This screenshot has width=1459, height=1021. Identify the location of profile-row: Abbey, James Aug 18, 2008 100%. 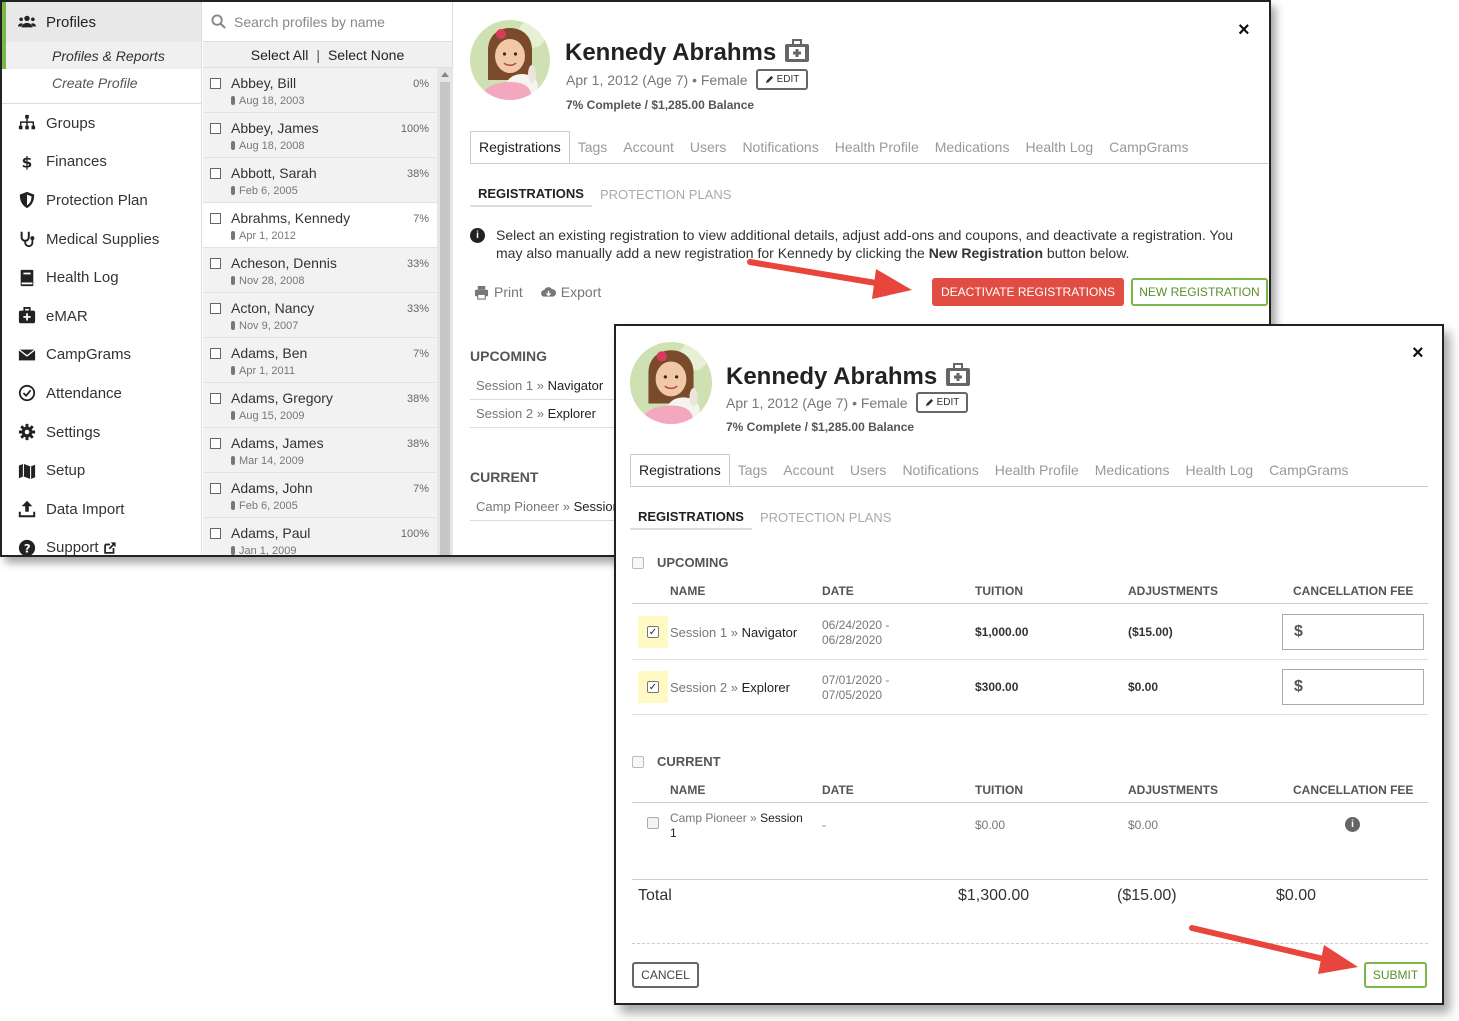
(320, 135).